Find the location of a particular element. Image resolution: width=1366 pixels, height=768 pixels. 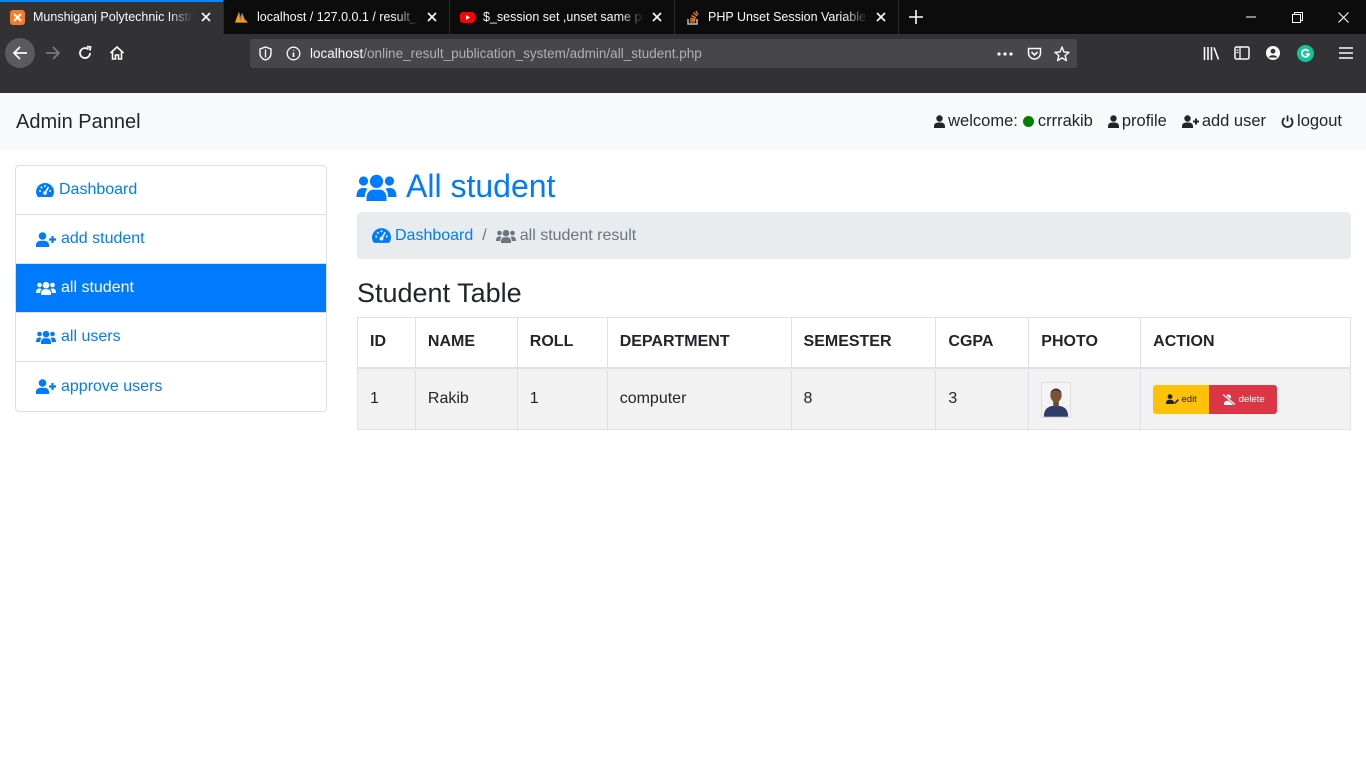

action-button-group: edit delete is located at coordinates (1245, 399).